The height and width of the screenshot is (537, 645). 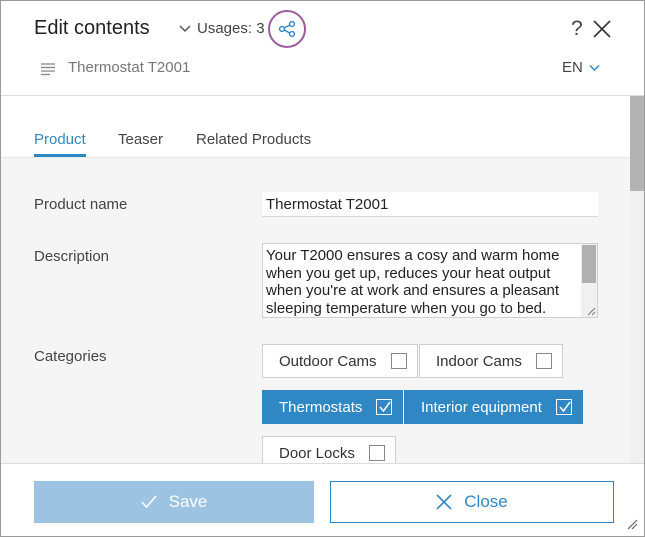 What do you see at coordinates (48, 69) in the screenshot?
I see `document-lines-icon` at bounding box center [48, 69].